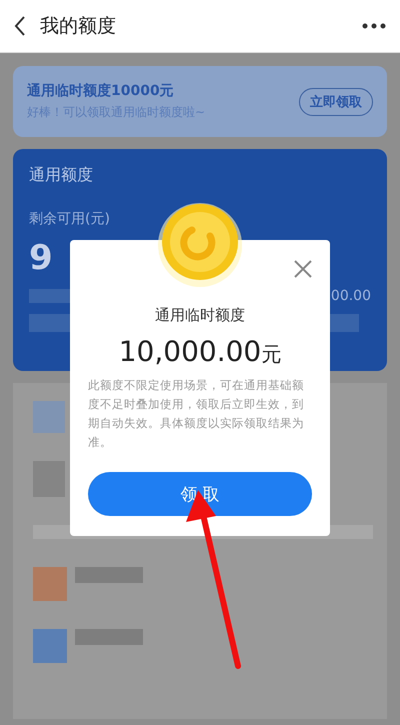 This screenshot has width=400, height=725. I want to click on amount-text: 10,000.00元, so click(200, 351).